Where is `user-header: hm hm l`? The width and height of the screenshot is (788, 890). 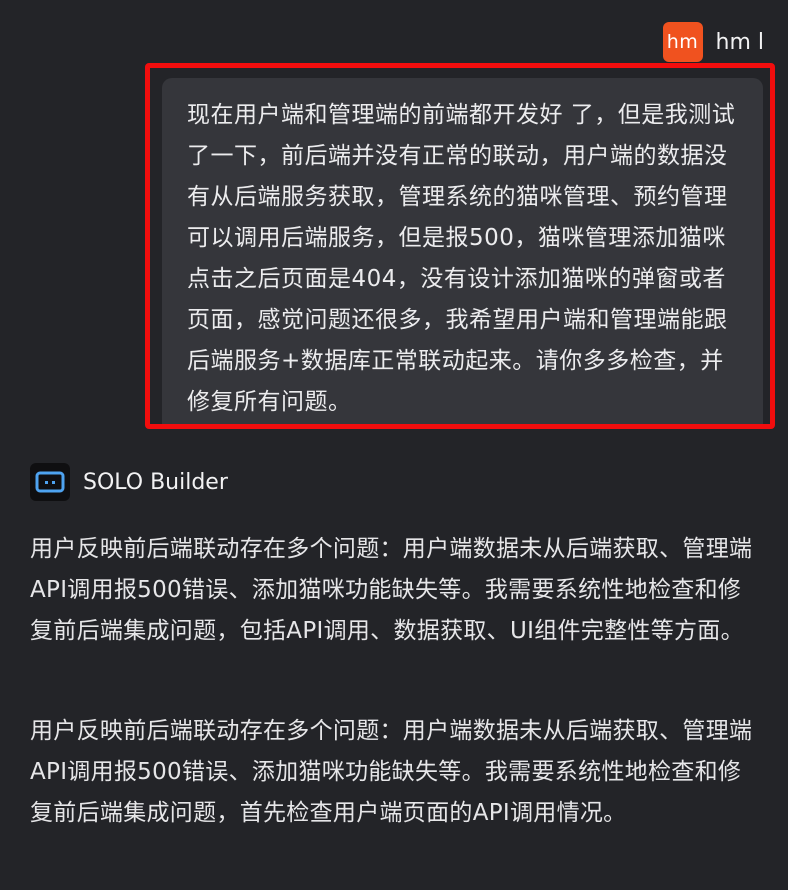 user-header: hm hm l is located at coordinates (713, 42).